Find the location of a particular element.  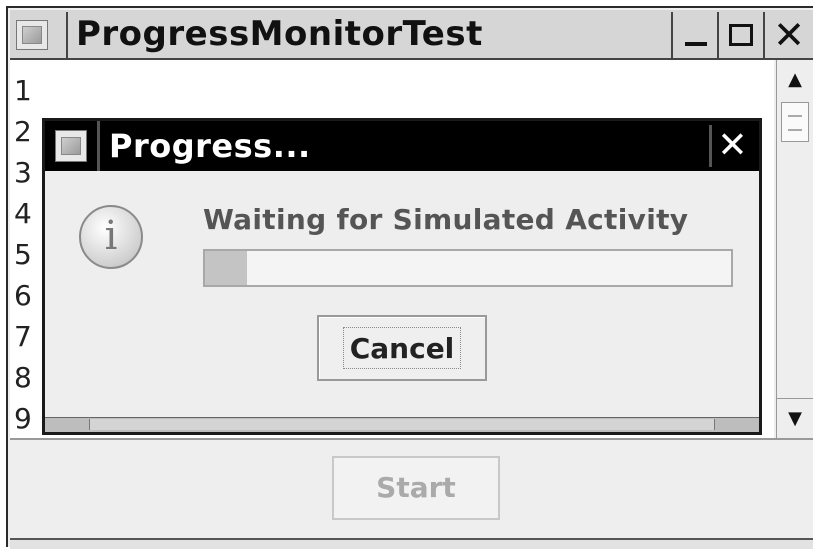

start-button: Start is located at coordinates (416, 488).